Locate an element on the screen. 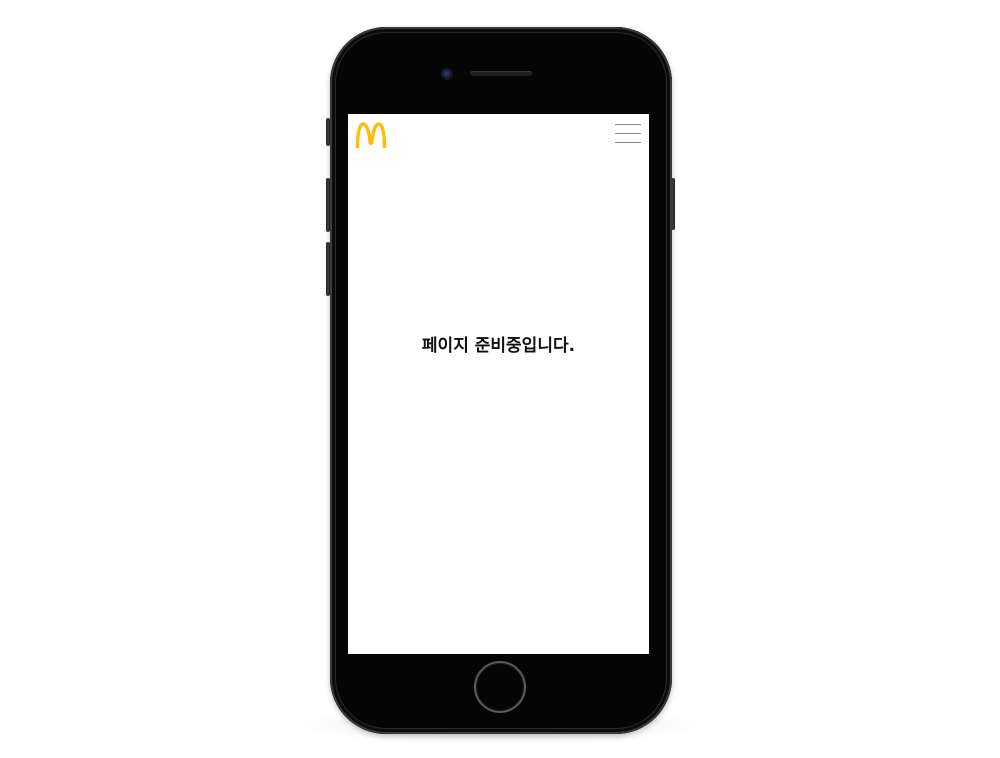  page-under-construction-message: 페이지 준비중입니다. is located at coordinates (498, 346).